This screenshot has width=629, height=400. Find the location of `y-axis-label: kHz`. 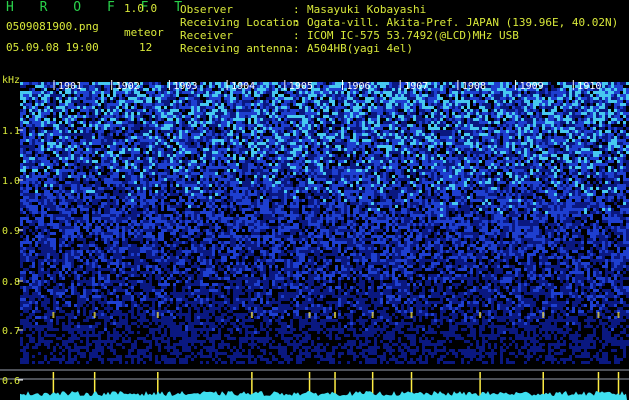

y-axis-label: kHz is located at coordinates (11, 80).